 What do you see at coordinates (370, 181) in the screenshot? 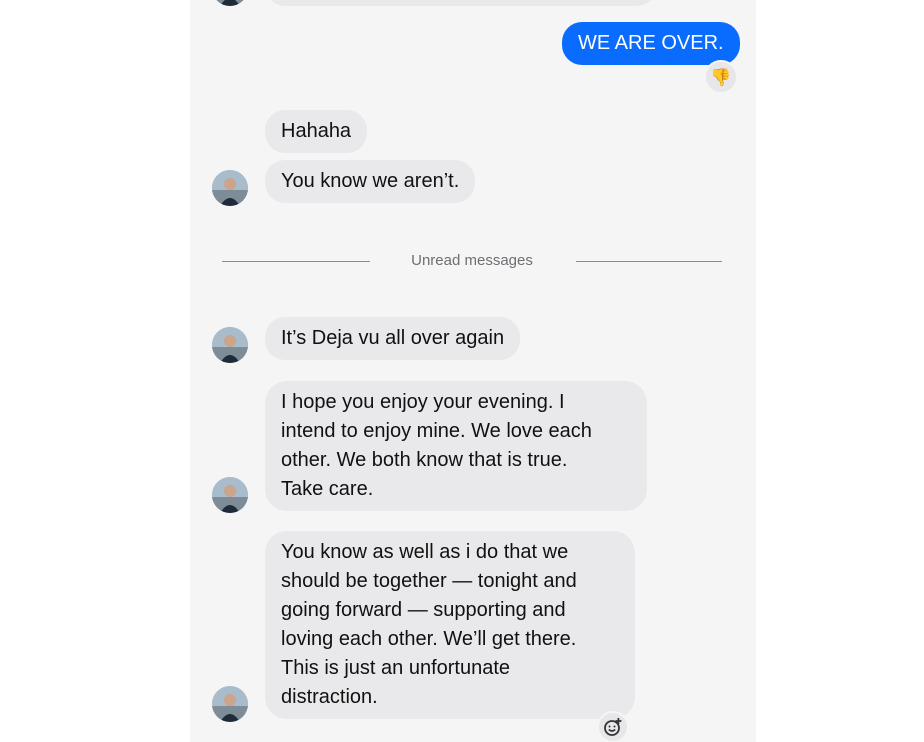
I see `incoming-message: You know we aren’t.` at bounding box center [370, 181].